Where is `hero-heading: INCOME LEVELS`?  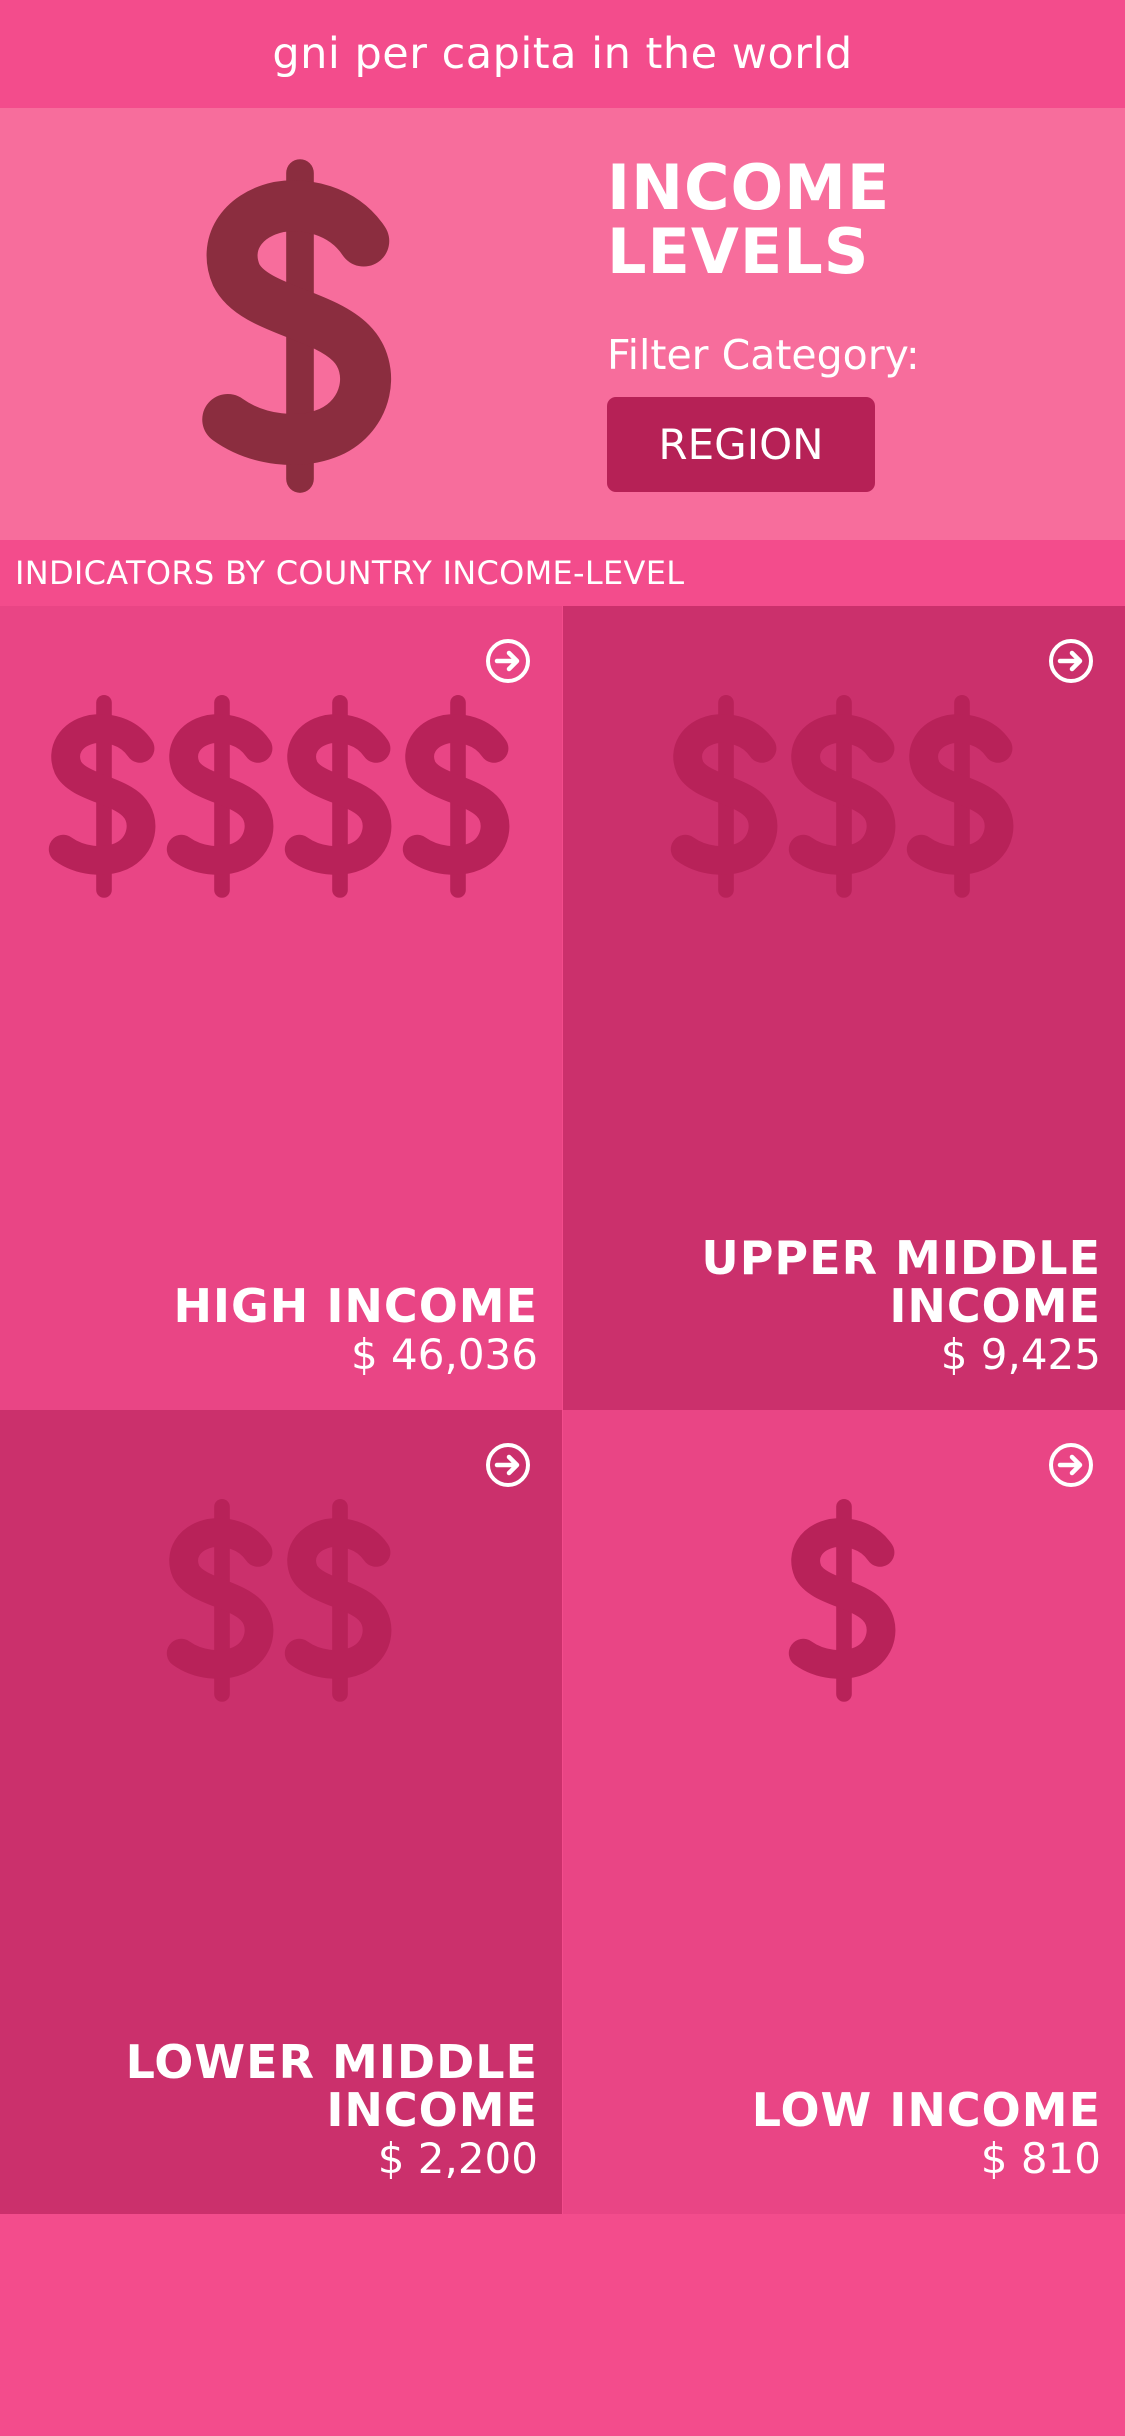
hero-heading: INCOME LEVELS is located at coordinates (832, 220).